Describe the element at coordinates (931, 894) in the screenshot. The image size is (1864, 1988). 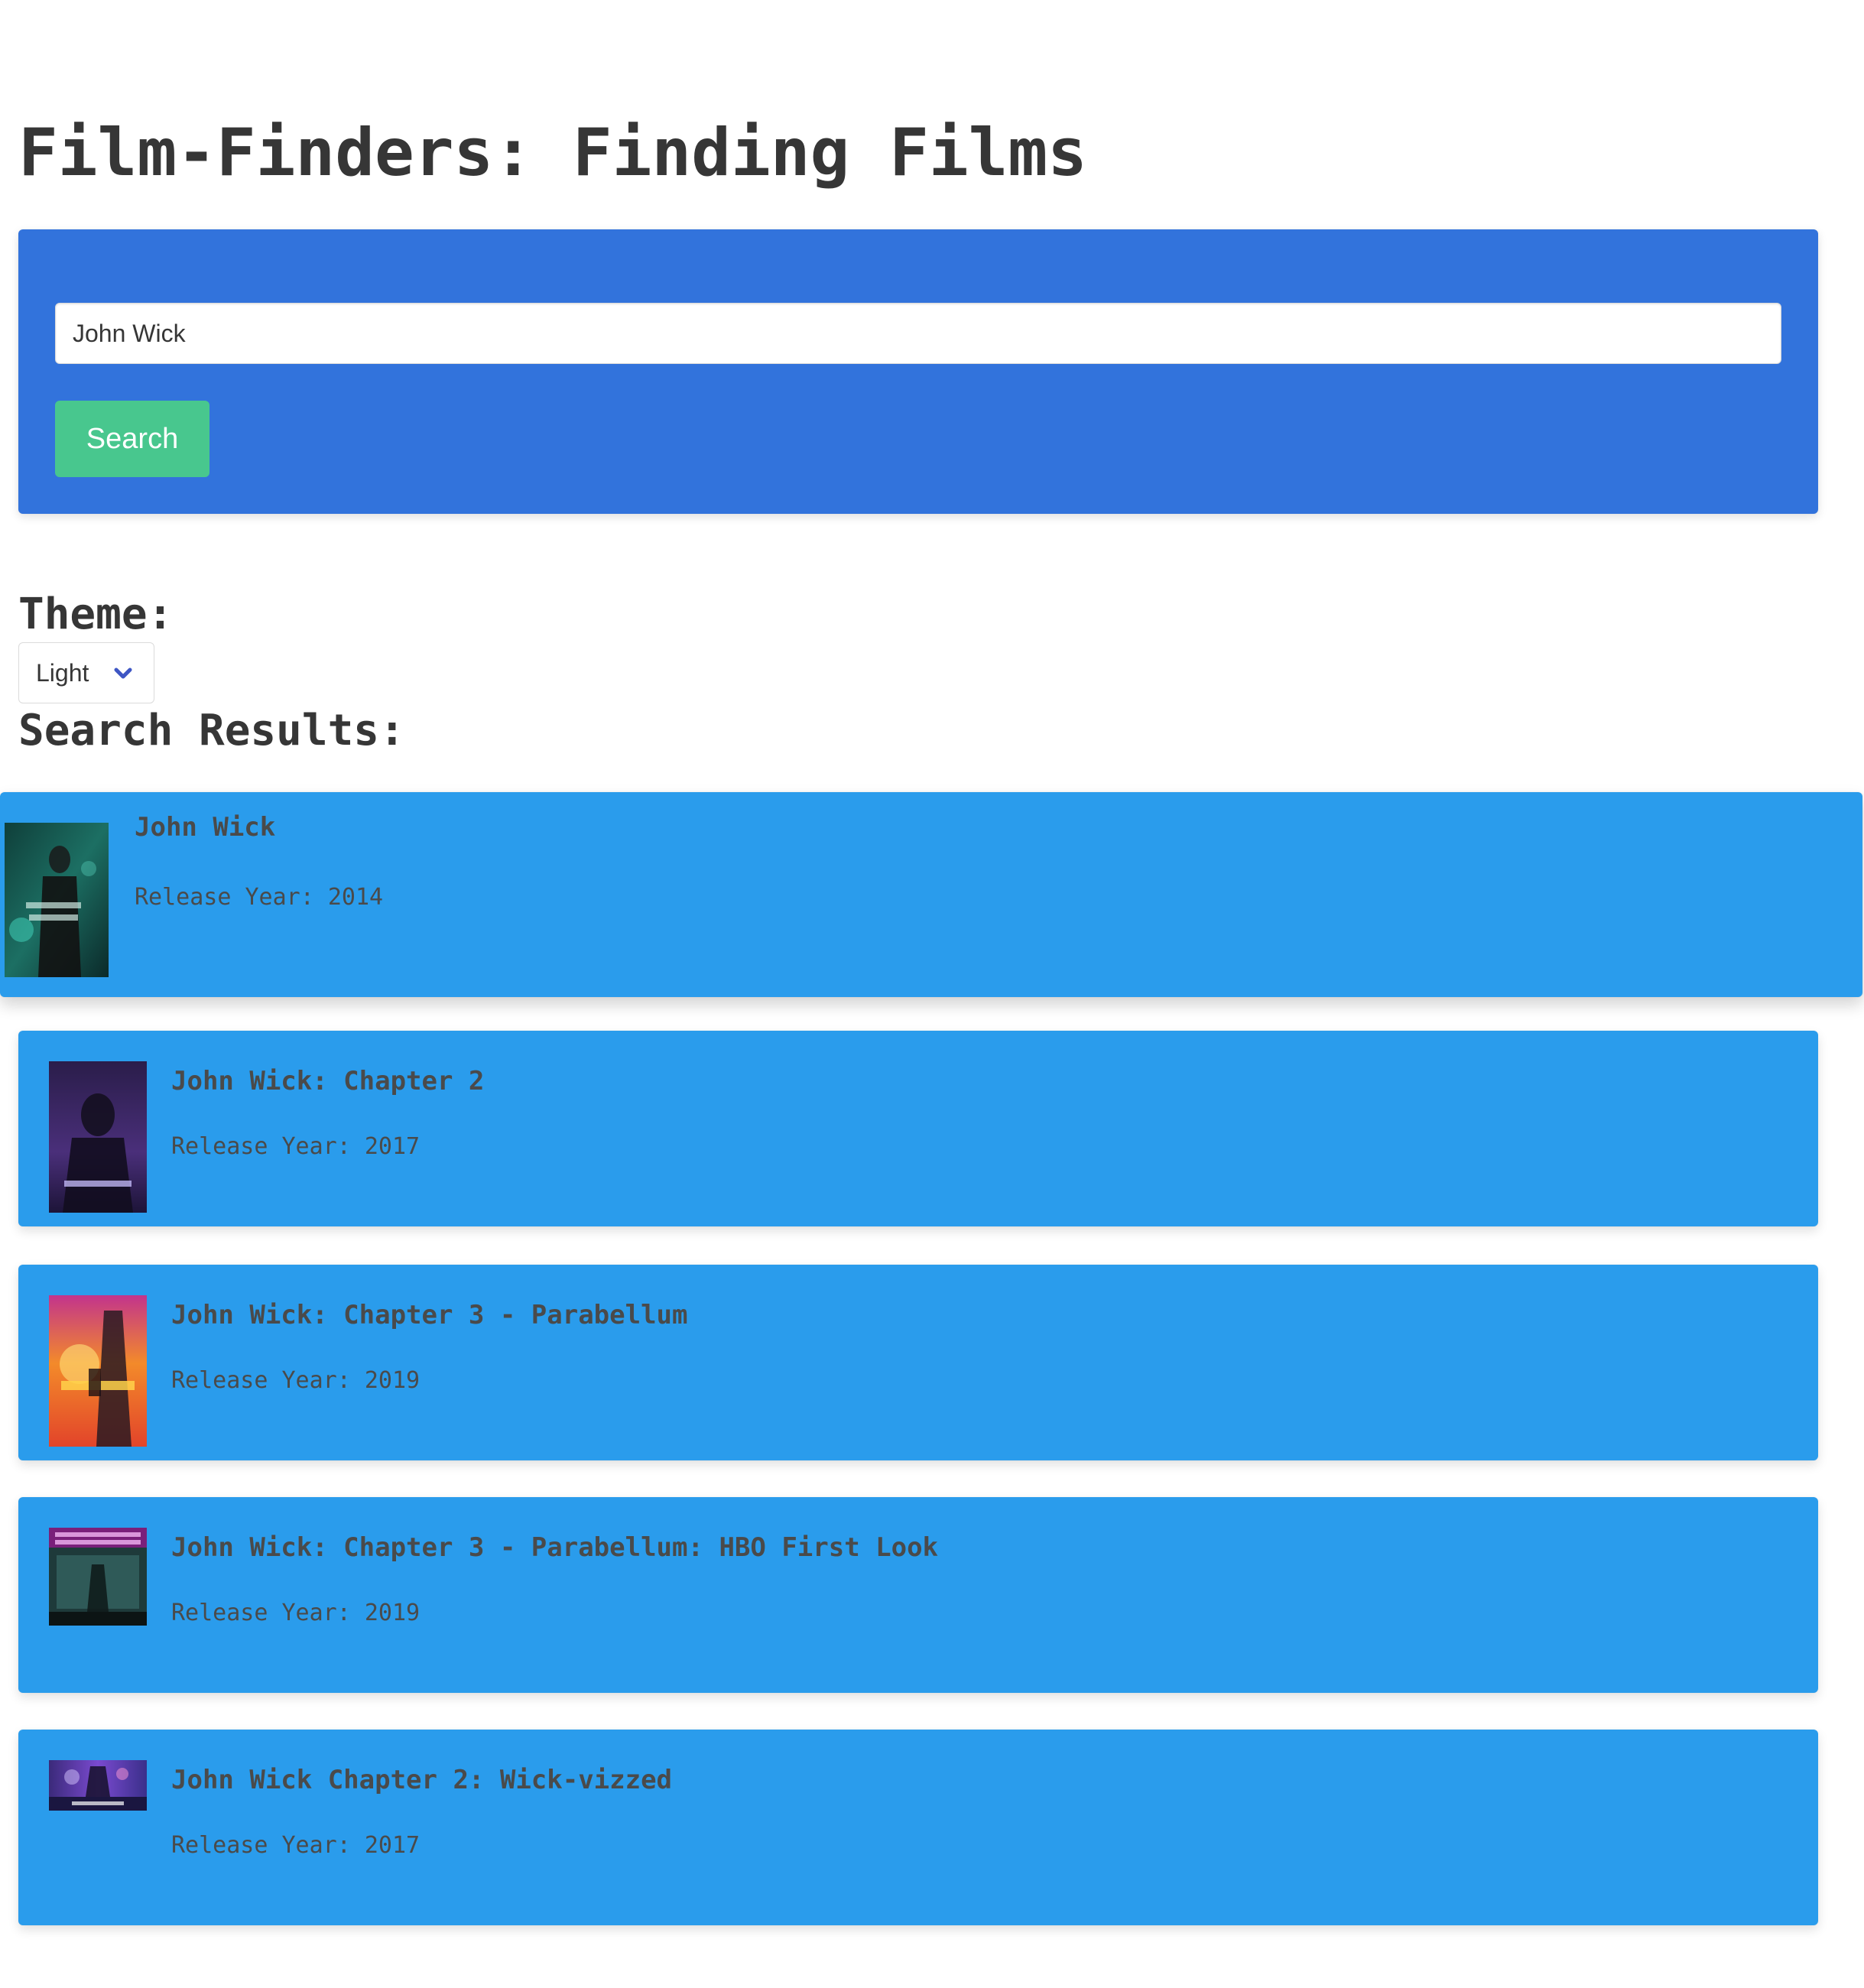
I see `result-card: John Wick Release Year: 2014` at that location.